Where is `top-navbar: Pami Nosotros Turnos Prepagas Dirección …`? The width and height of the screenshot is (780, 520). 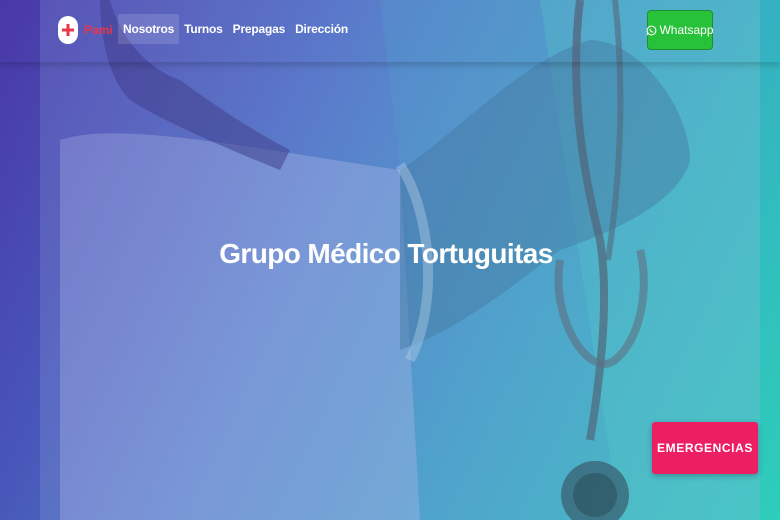
top-navbar: Pami Nosotros Turnos Prepagas Dirección … is located at coordinates (390, 31).